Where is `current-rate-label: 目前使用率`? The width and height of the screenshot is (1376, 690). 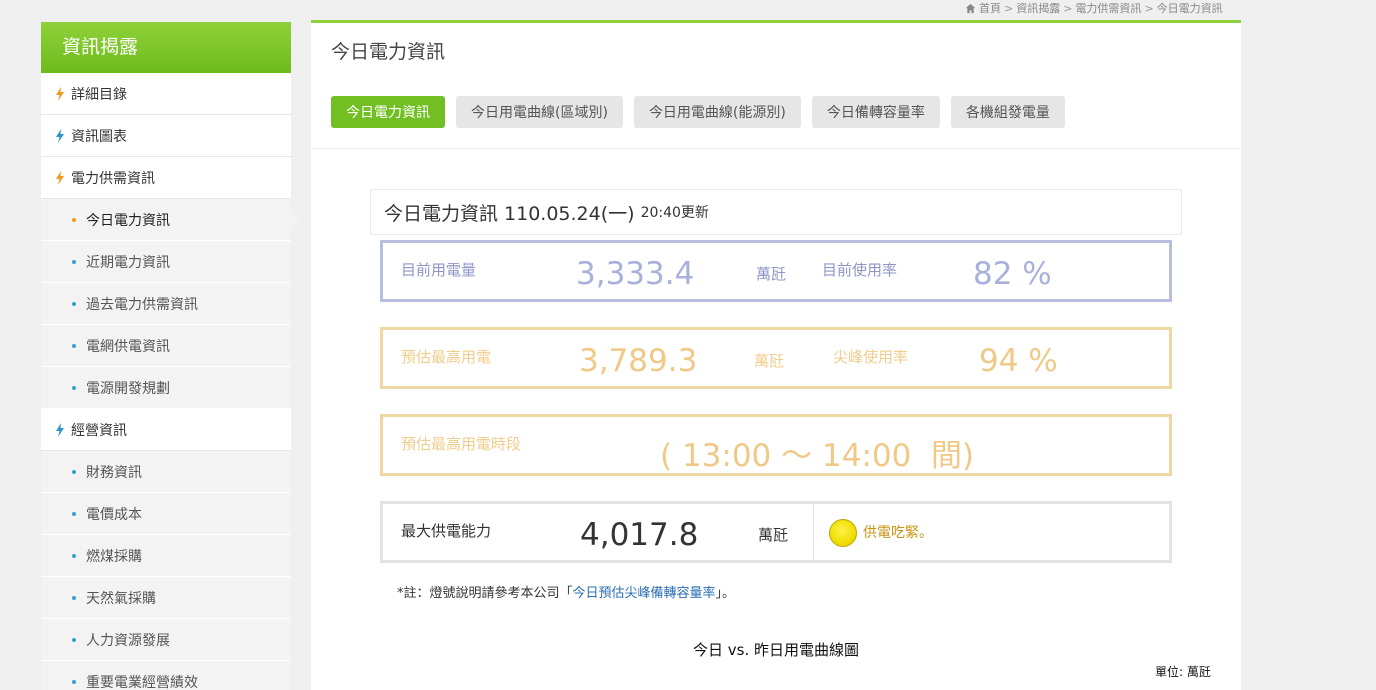 current-rate-label: 目前使用率 is located at coordinates (860, 270).